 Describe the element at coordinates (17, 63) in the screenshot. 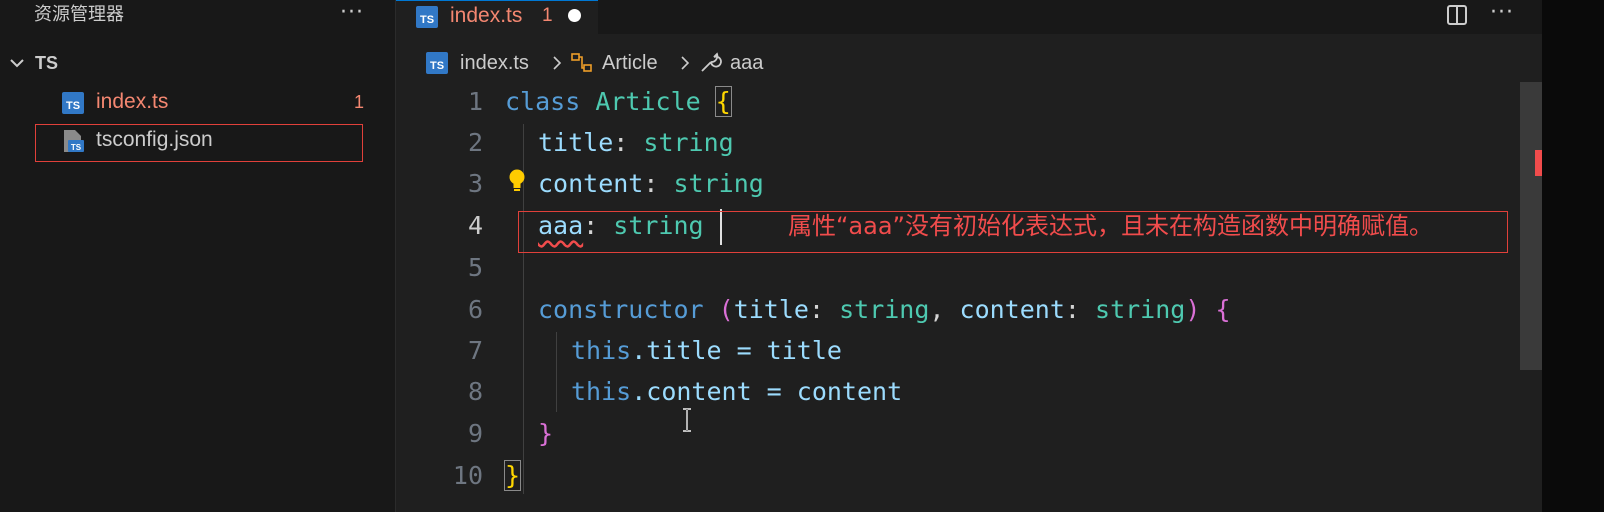

I see `chevron-down-icon` at that location.